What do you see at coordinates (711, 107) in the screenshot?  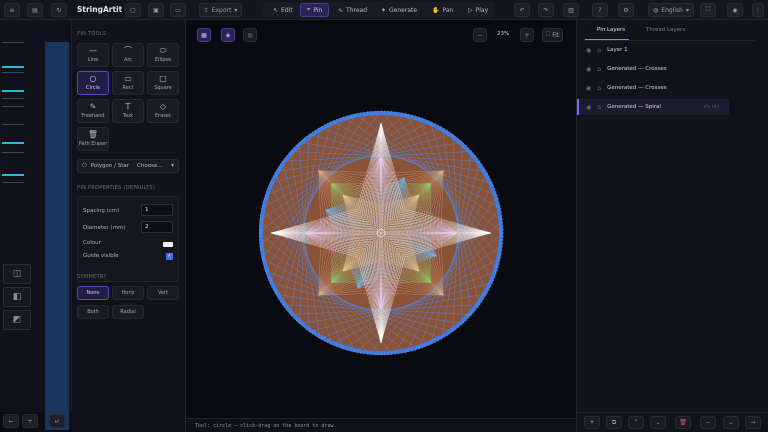 I see `layer-meta: Vis Hid` at bounding box center [711, 107].